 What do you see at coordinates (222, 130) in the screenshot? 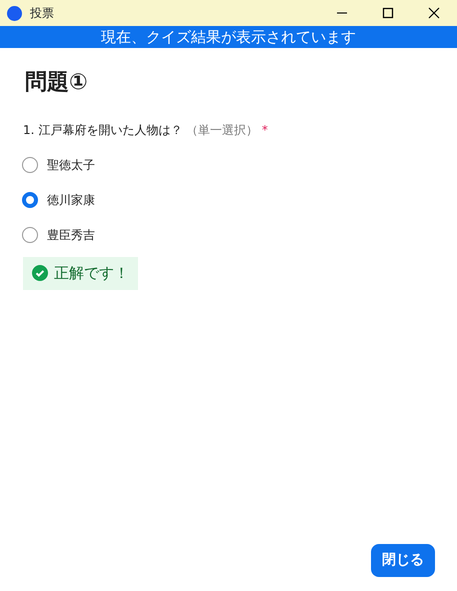
I see `question-type: （単一選択）` at bounding box center [222, 130].